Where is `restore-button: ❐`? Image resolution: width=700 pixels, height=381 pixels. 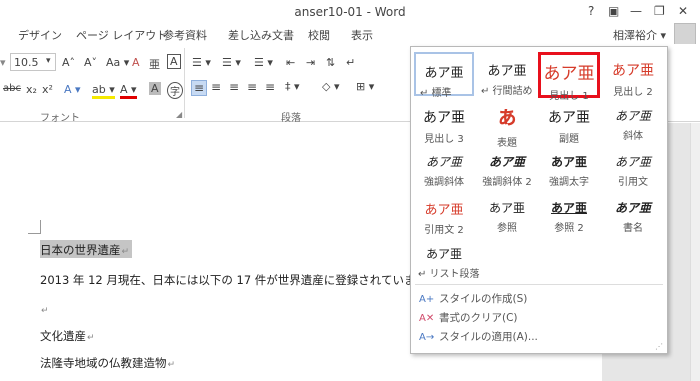 restore-button: ❐ is located at coordinates (659, 11).